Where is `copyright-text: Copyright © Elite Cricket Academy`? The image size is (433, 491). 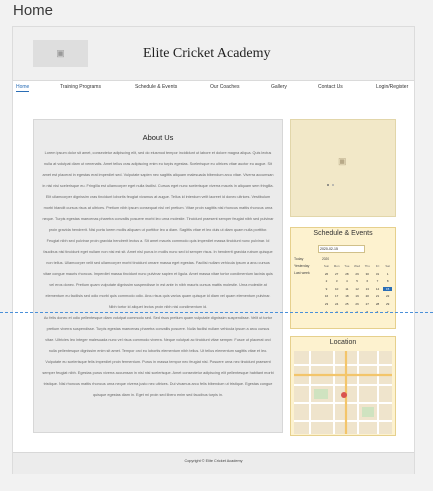 copyright-text: Copyright © Elite Cricket Academy is located at coordinates (213, 461).